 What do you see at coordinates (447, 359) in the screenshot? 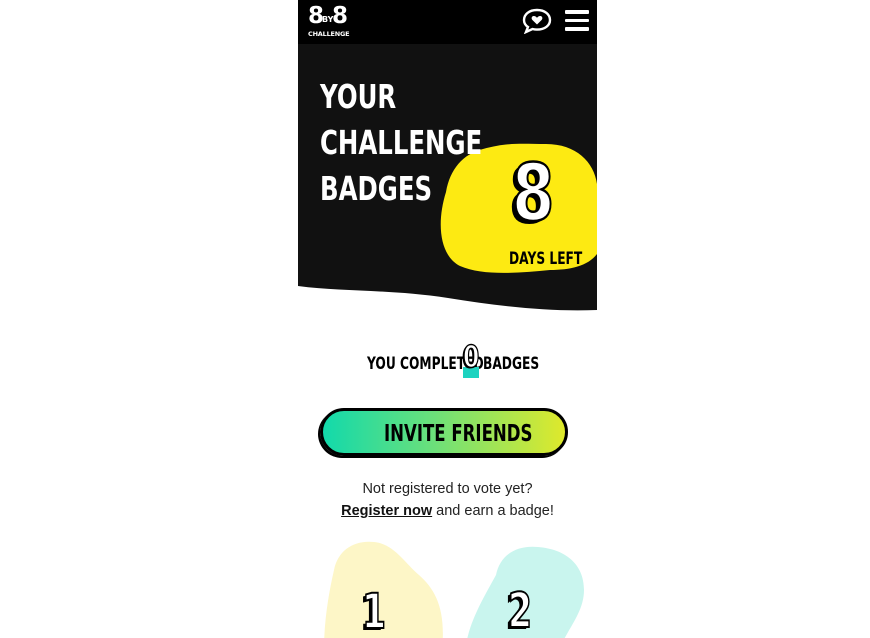
I see `badges-completed: YOU COMPLETED 0 BADGES` at bounding box center [447, 359].